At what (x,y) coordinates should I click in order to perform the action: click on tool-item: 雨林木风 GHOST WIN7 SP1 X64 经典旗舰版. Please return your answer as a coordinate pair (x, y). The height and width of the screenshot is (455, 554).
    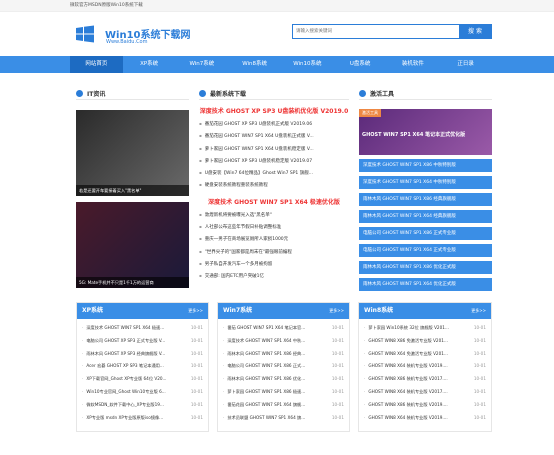
    Looking at the image, I should click on (425, 216).